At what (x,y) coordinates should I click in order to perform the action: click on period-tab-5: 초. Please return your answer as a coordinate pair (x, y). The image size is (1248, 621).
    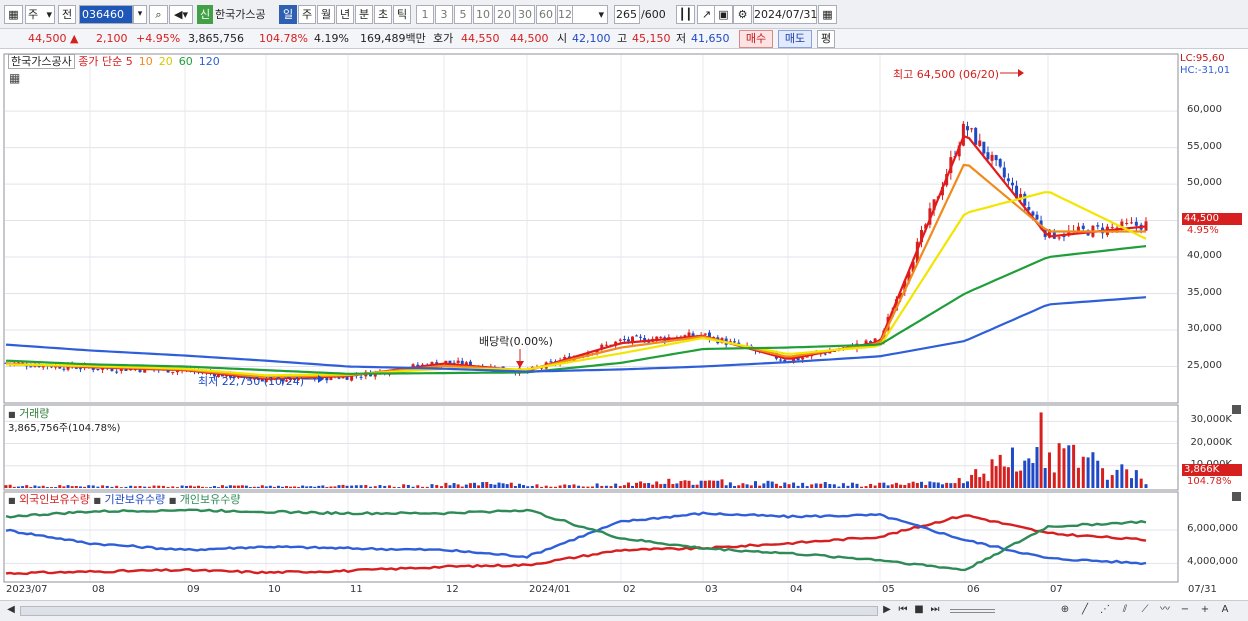
    Looking at the image, I should click on (383, 14).